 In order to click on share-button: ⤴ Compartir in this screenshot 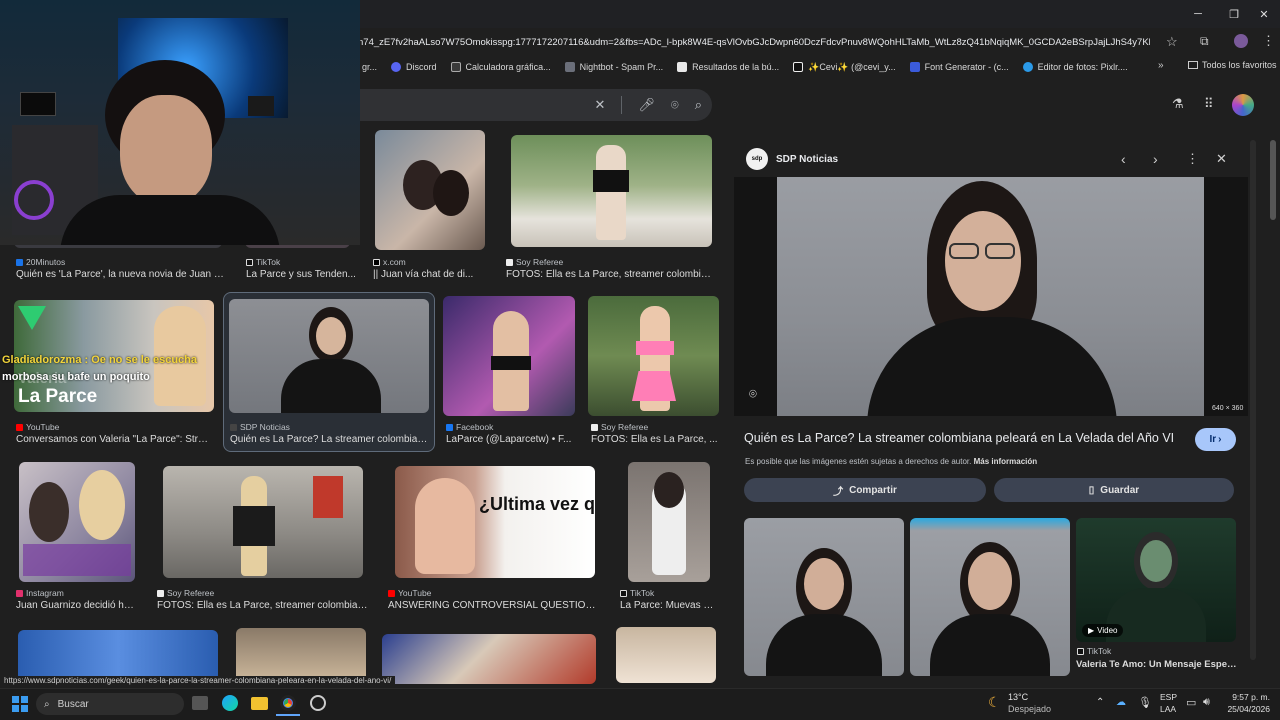, I will do `click(865, 490)`.